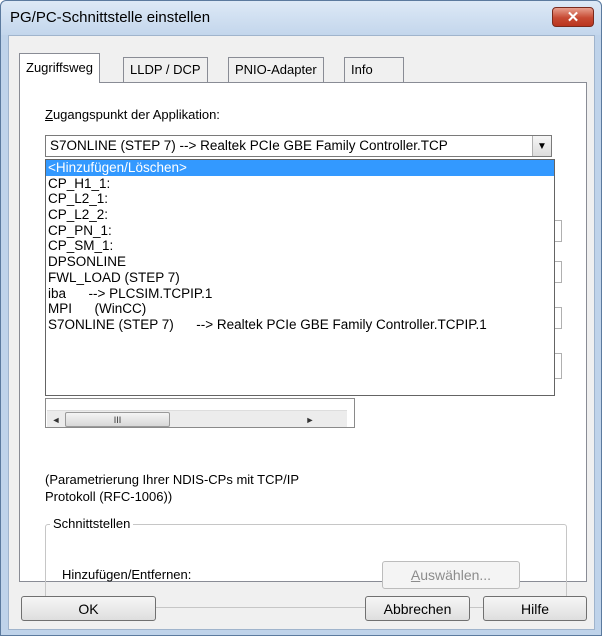  What do you see at coordinates (362, 69) in the screenshot?
I see `tab-label: Info` at bounding box center [362, 69].